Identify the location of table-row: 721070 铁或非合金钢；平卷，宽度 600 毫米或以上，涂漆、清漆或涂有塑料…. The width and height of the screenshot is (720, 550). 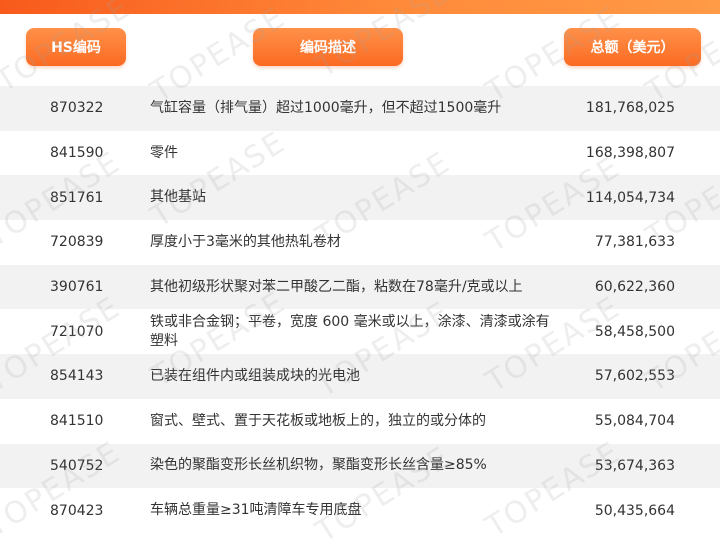
(360, 331).